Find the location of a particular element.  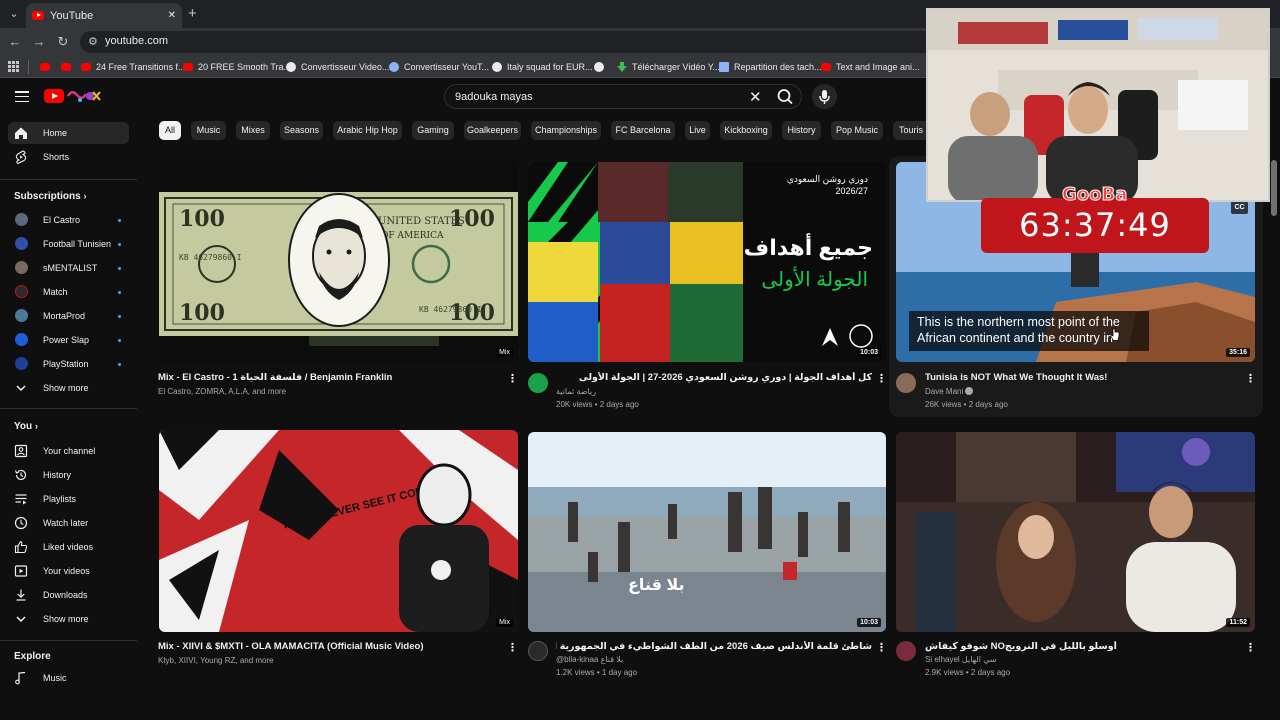

chip-live: Live is located at coordinates (697, 130).